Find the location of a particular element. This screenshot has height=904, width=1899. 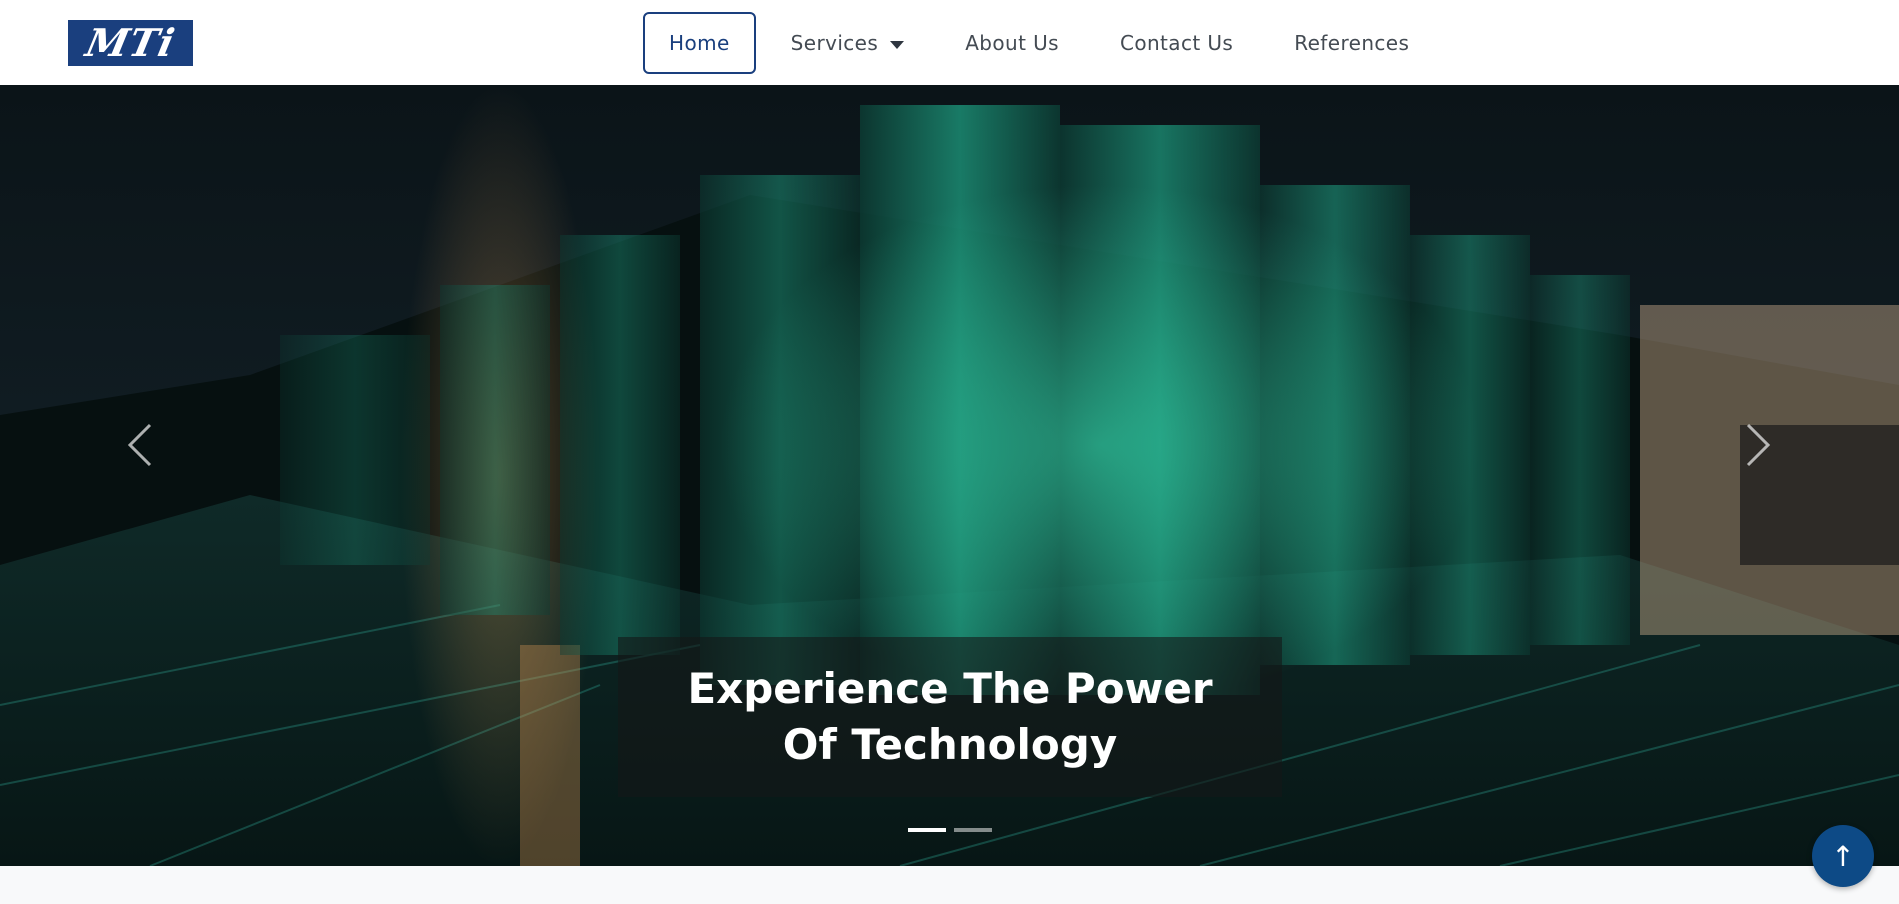

nav-references-label: References is located at coordinates (1352, 43).